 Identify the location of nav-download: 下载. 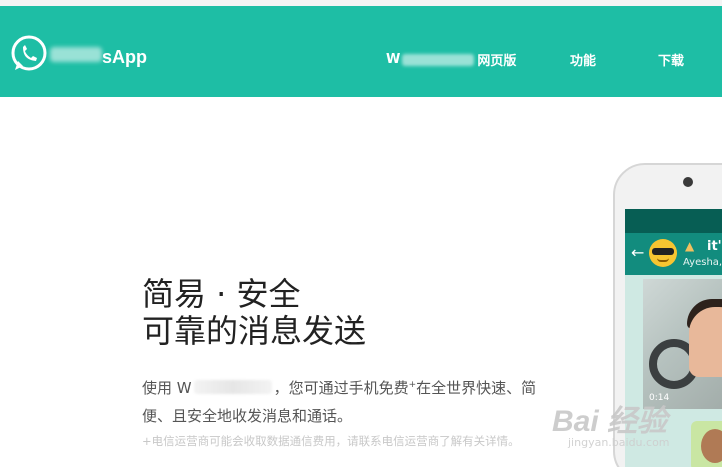
(671, 59).